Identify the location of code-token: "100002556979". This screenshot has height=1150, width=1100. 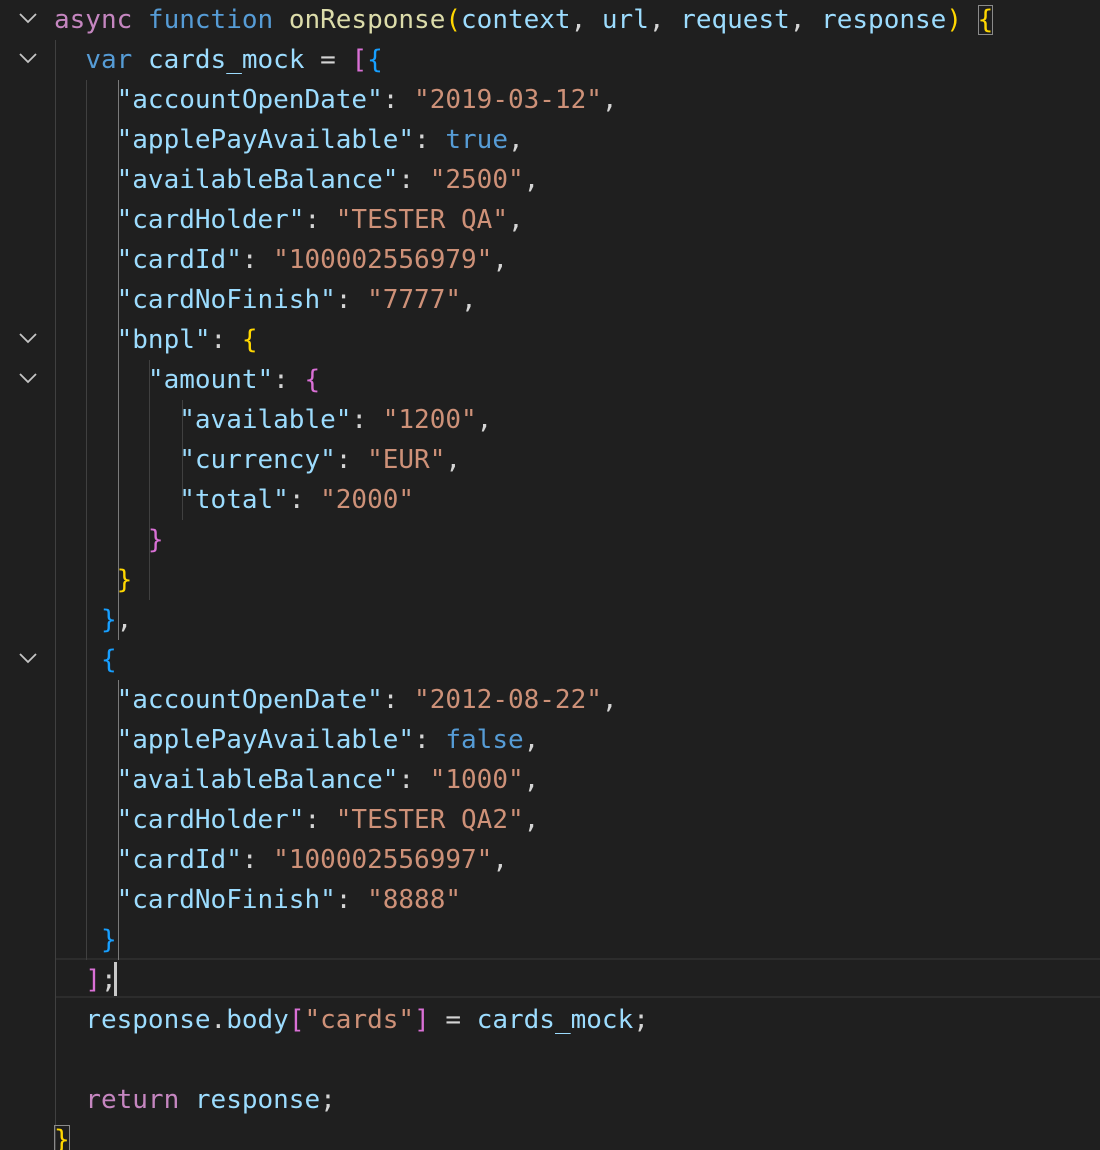
(383, 260).